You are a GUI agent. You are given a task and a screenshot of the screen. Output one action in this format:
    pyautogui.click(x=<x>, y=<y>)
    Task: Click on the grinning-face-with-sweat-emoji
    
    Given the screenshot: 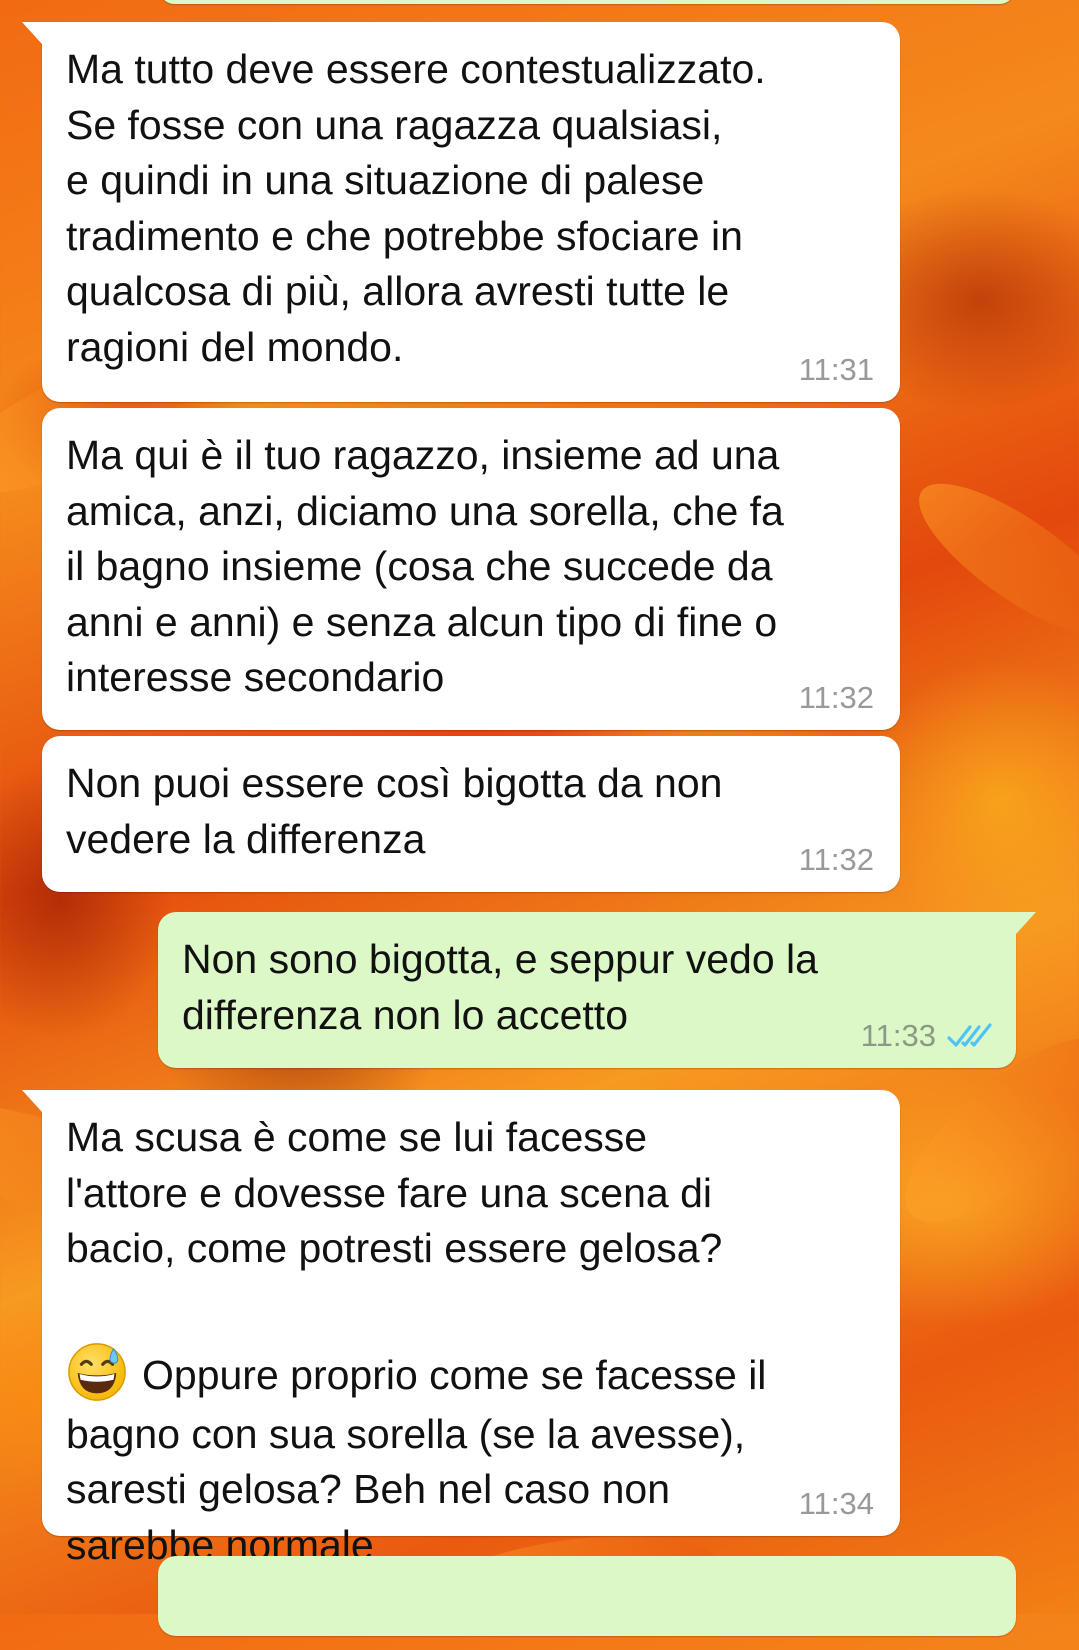 What is the action you would take?
    pyautogui.click(x=97, y=1371)
    